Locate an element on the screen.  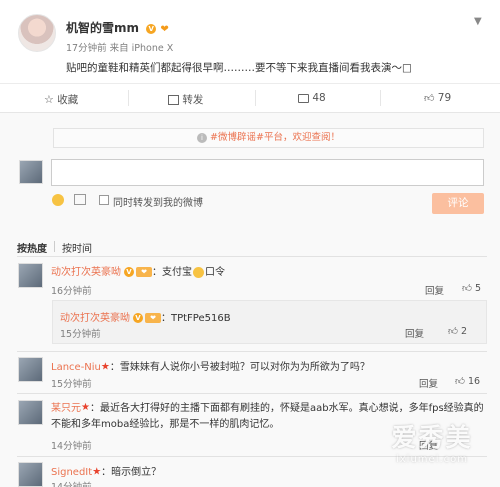
comment-input is located at coordinates (267, 172).